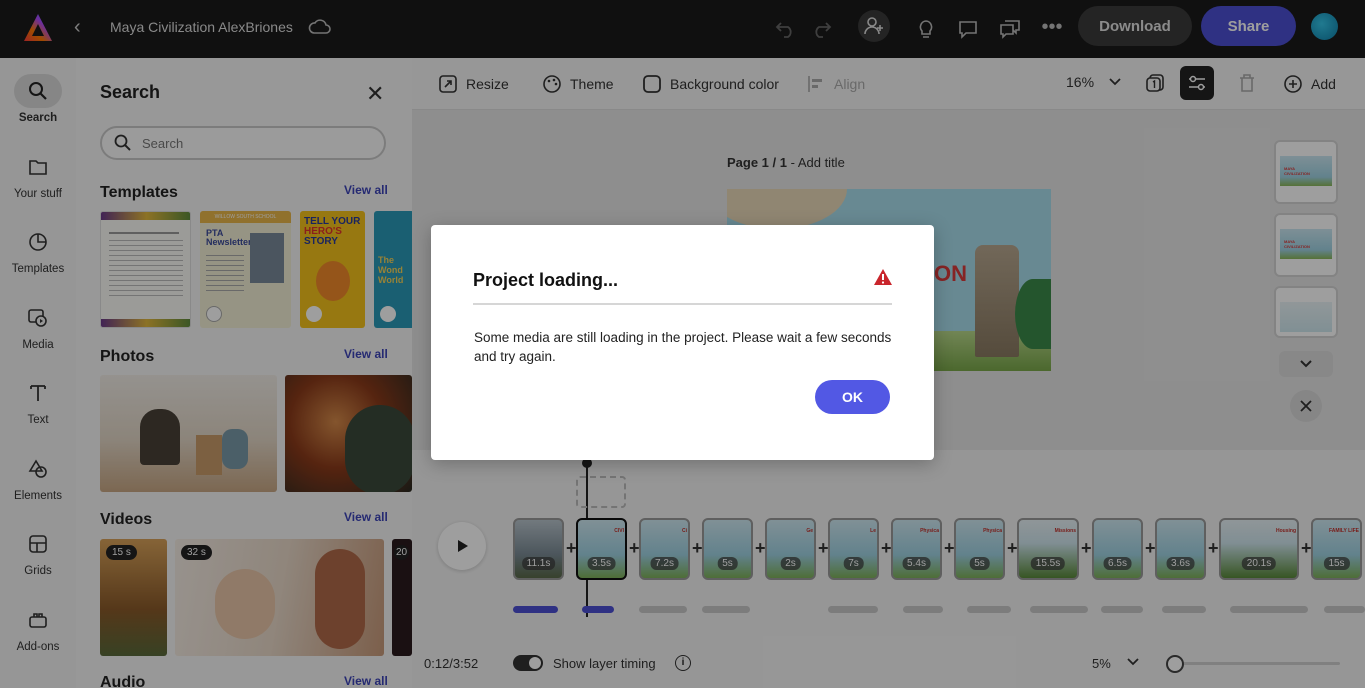 The height and width of the screenshot is (688, 1365). Describe the element at coordinates (682, 304) in the screenshot. I see `dialog-divider` at that location.